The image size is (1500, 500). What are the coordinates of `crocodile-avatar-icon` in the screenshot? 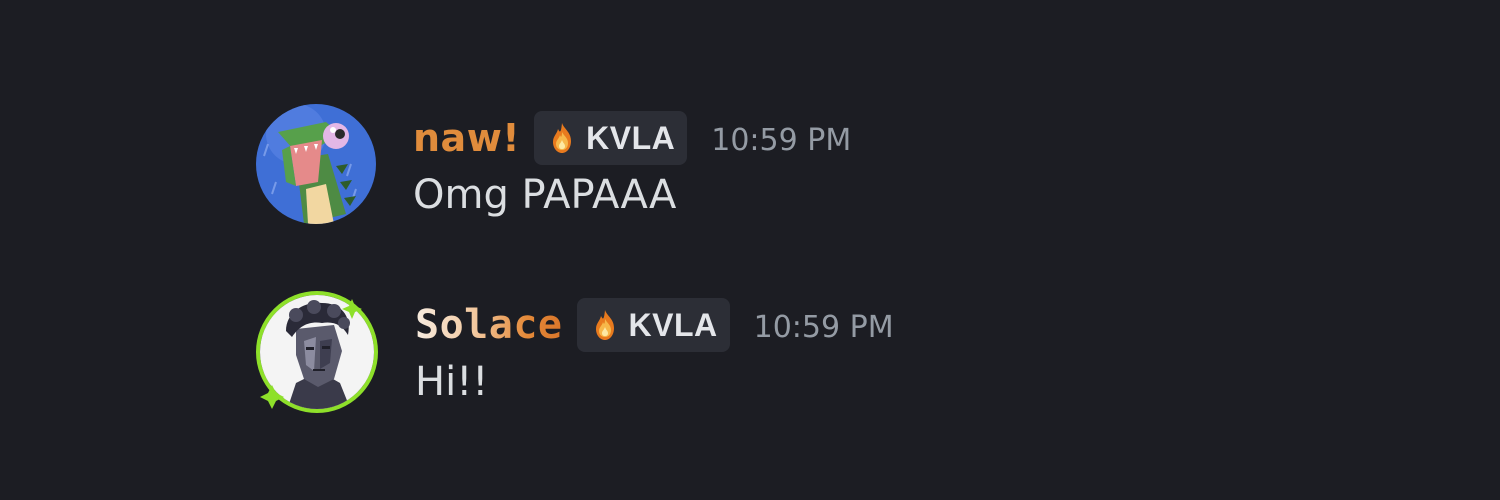 It's located at (316, 164).